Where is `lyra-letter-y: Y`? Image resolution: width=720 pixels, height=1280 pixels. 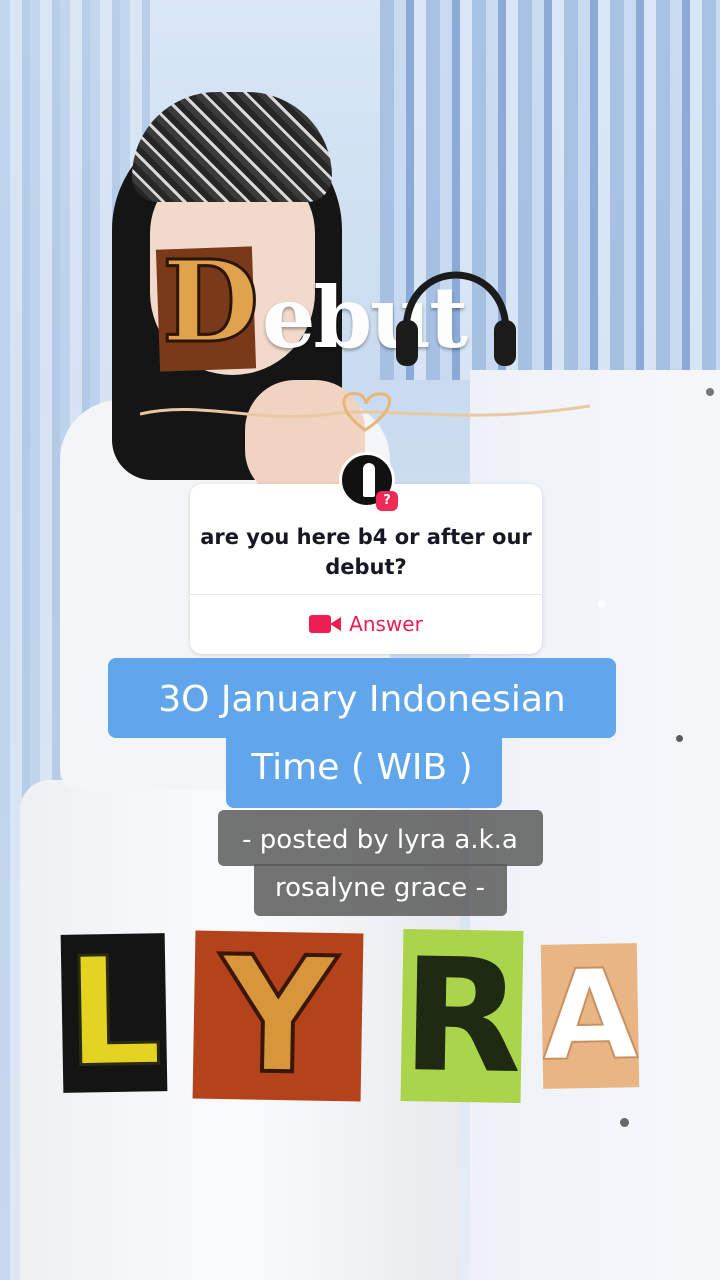 lyra-letter-y: Y is located at coordinates (278, 1016).